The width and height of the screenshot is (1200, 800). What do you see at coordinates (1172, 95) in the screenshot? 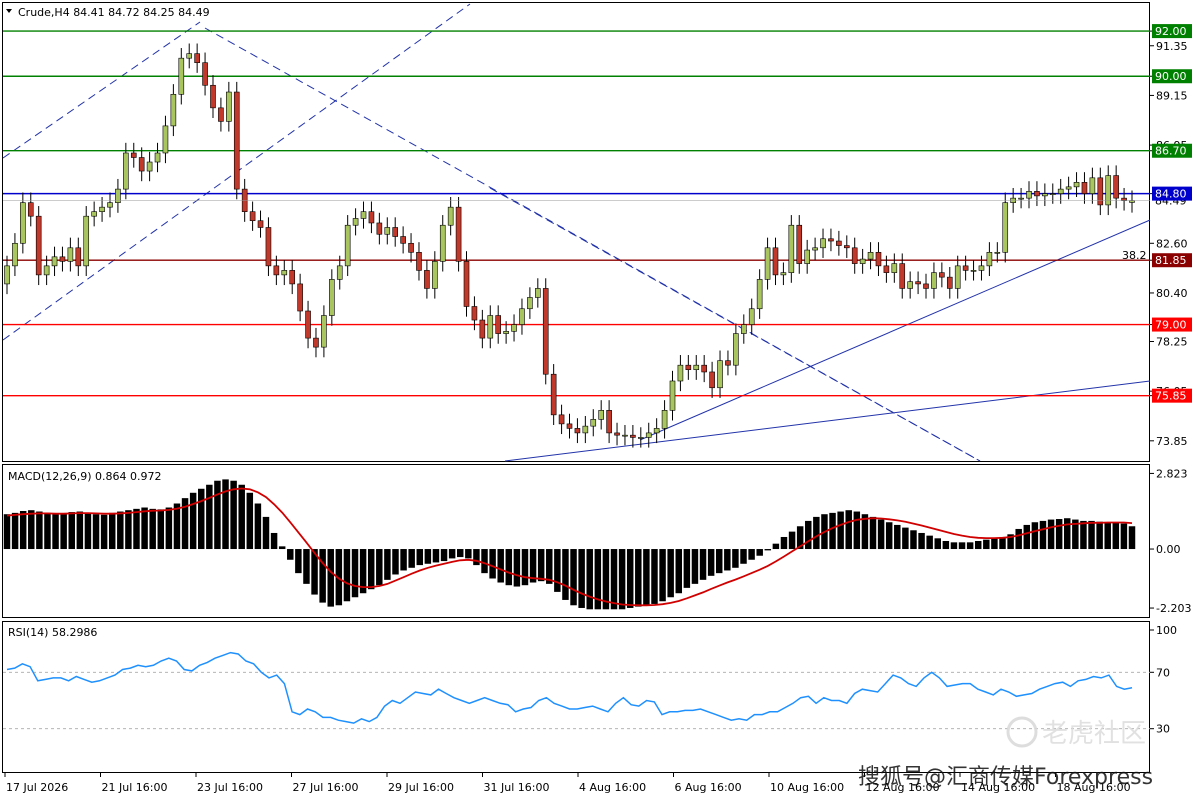
I see `price-tick-label: 89.15` at bounding box center [1172, 95].